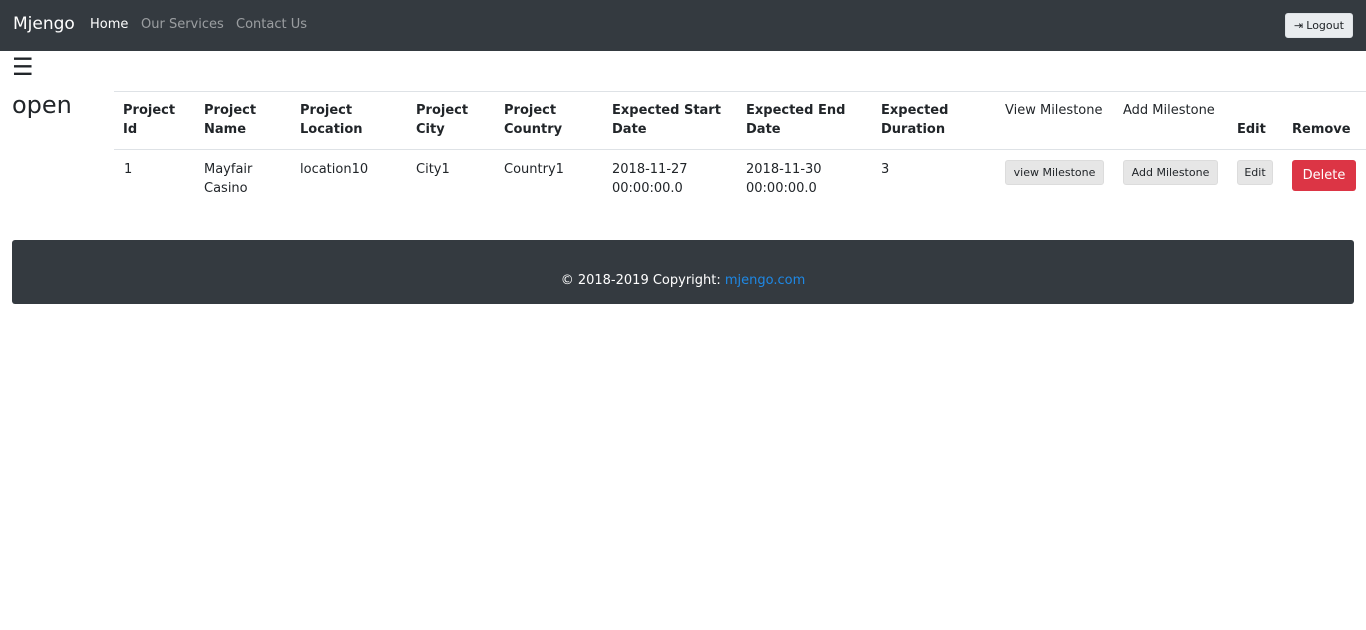  Describe the element at coordinates (149, 120) in the screenshot. I see `header-project-id: Project Id` at that location.